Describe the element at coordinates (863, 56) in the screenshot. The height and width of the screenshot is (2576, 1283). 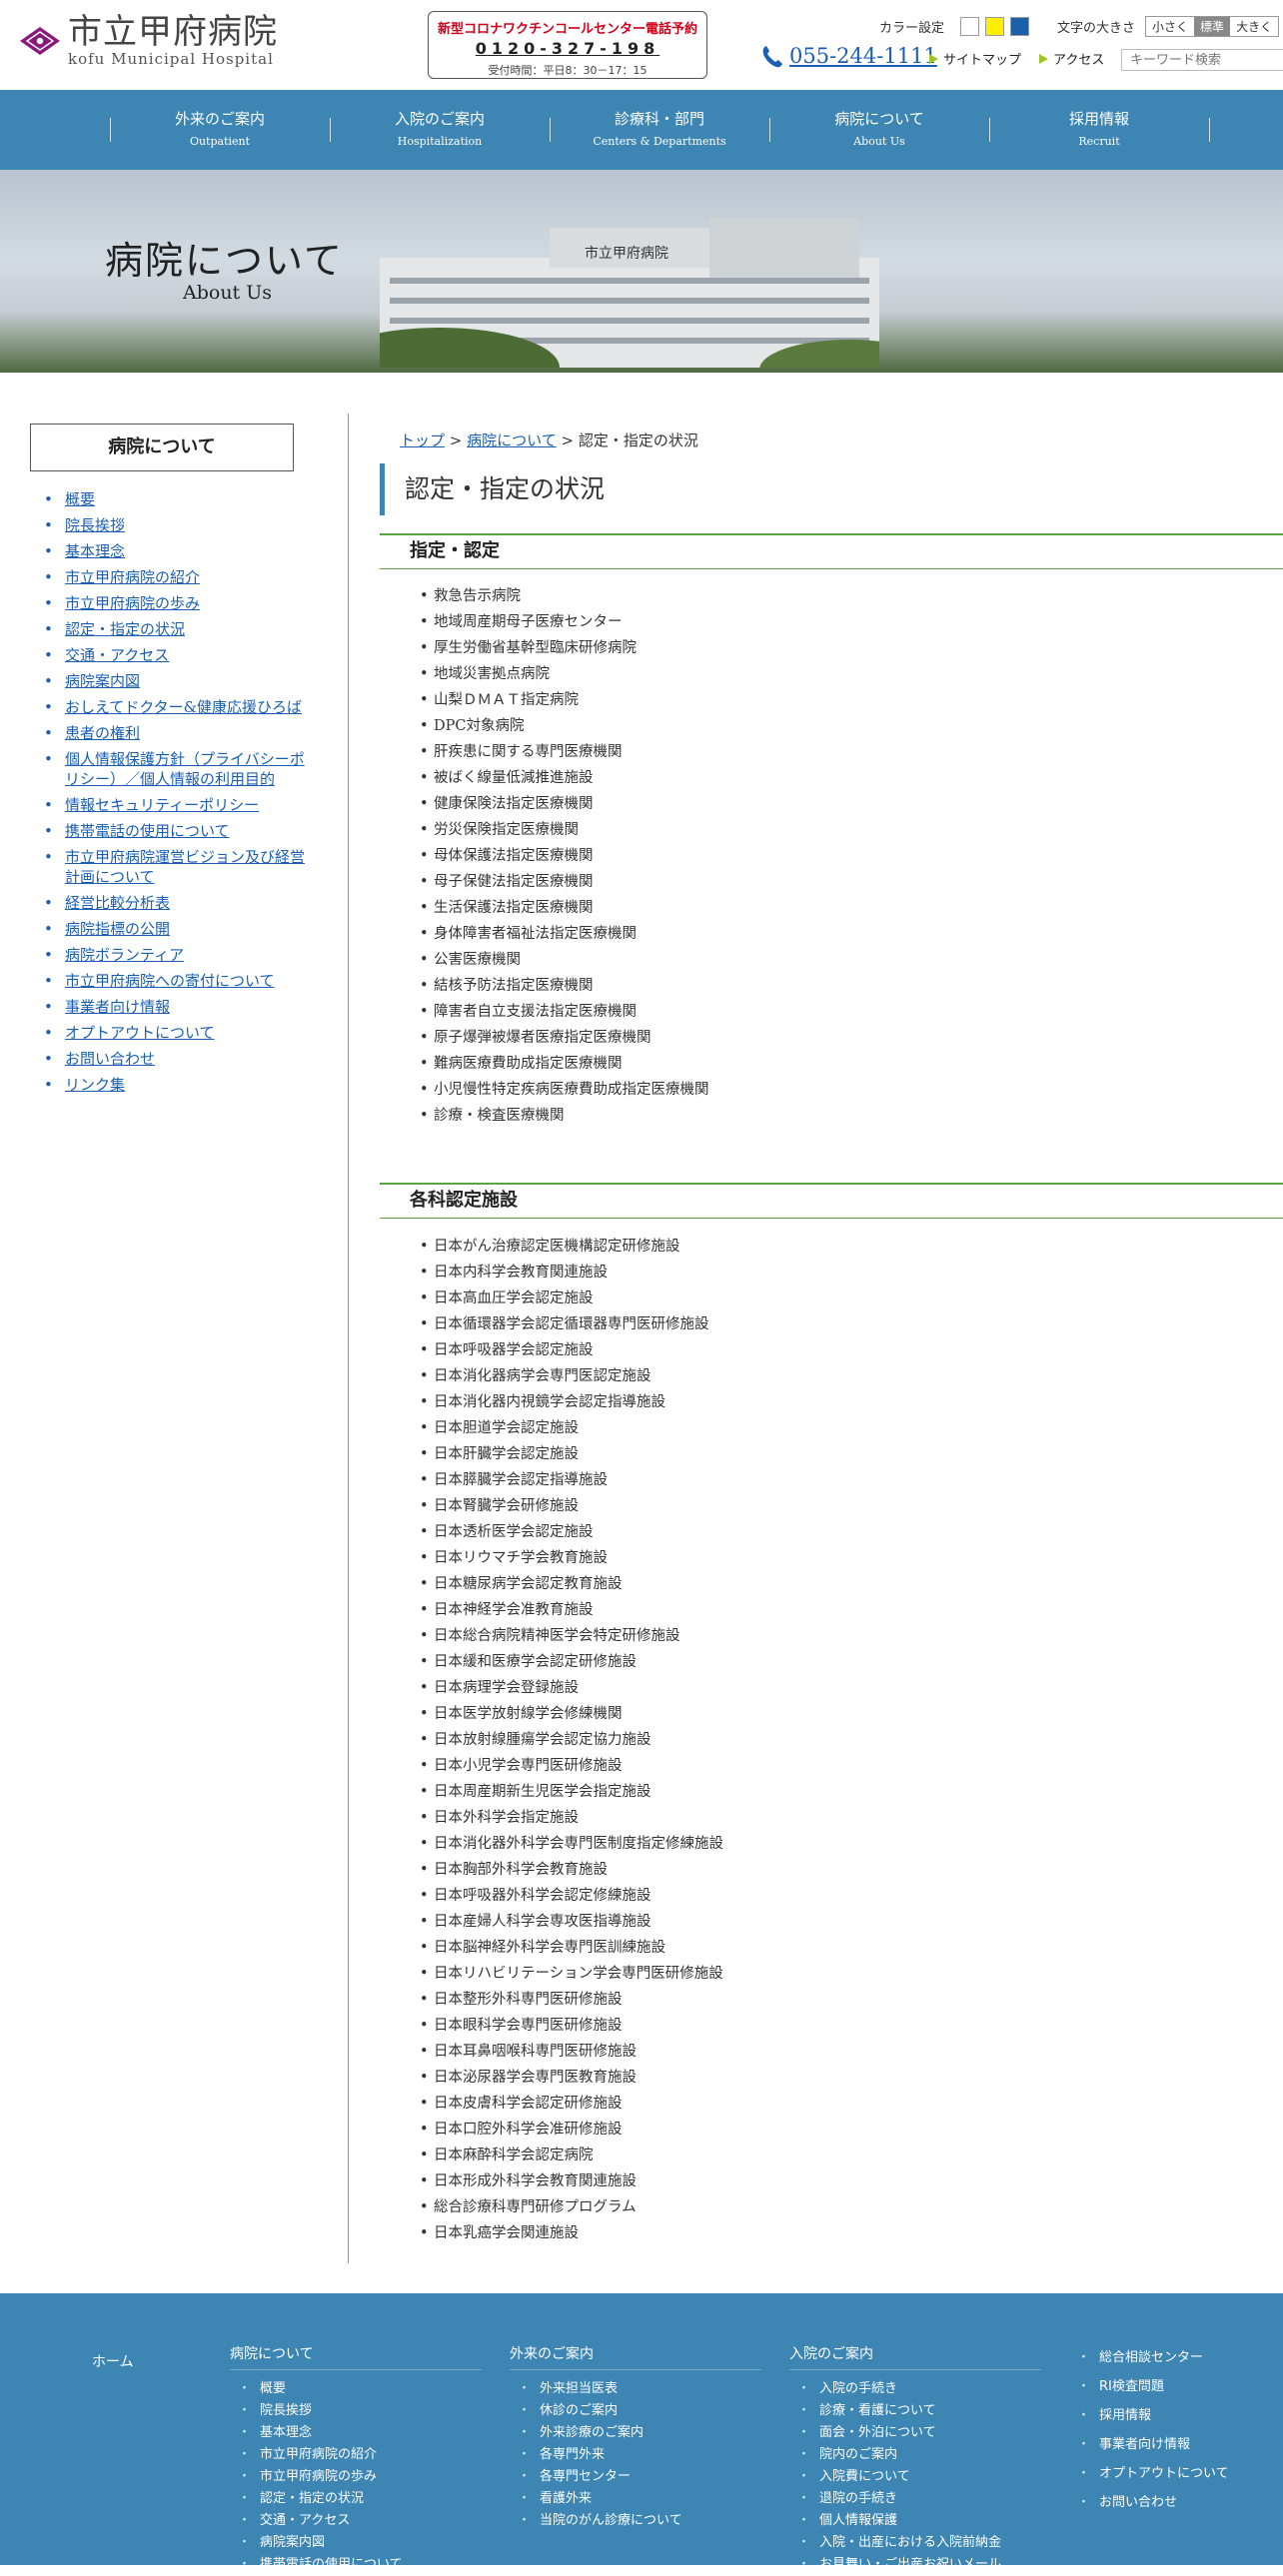
I see `phone-number-link: 055-244-1111` at that location.